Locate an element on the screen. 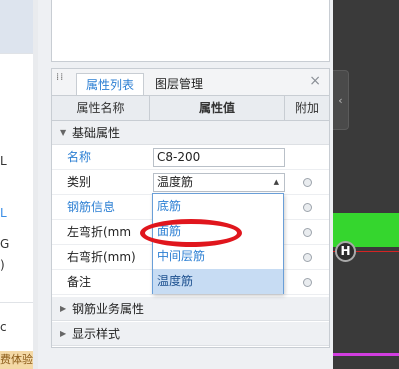  table-row: 类别 温度筋 ▲ is located at coordinates (190, 182).